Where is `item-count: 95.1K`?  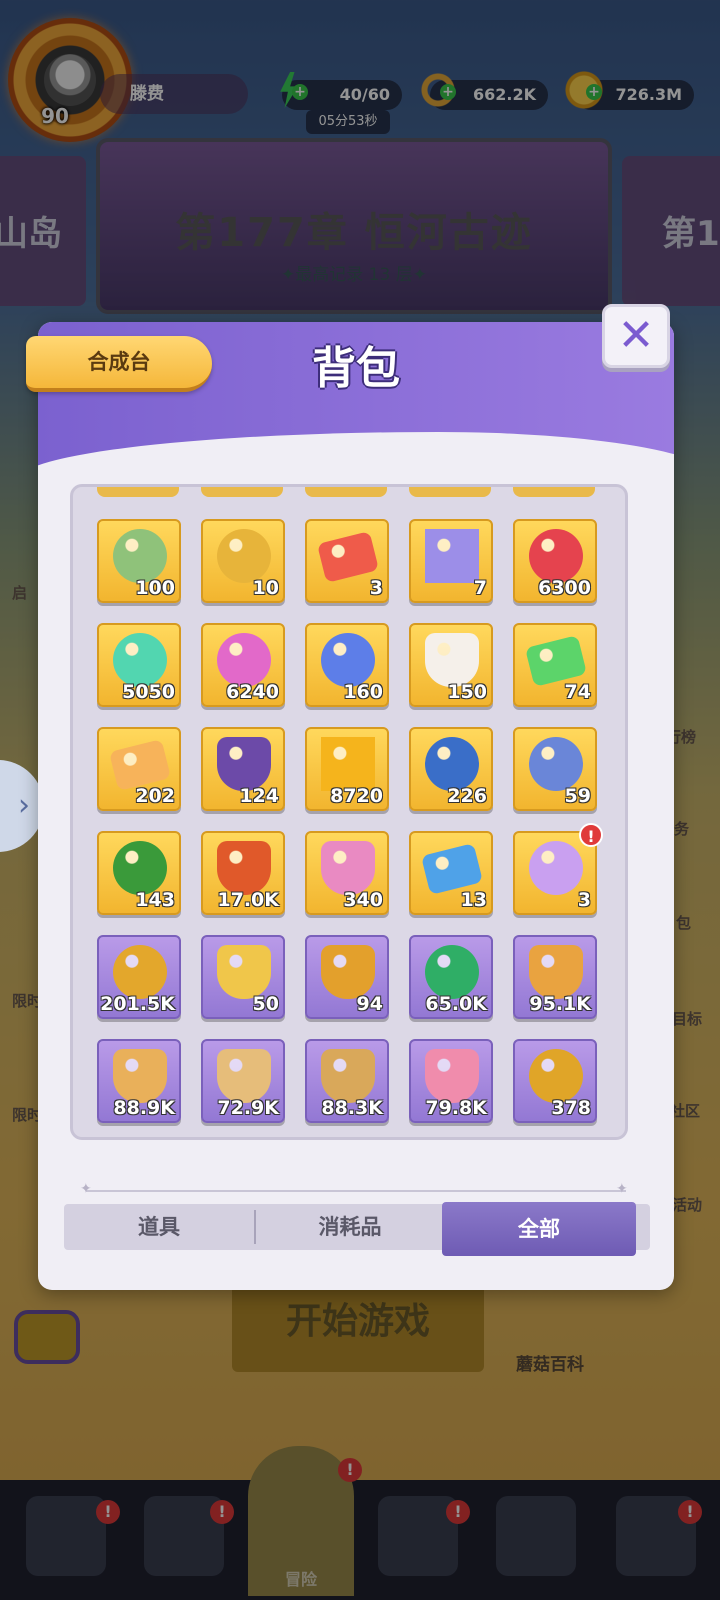
item-count: 95.1K is located at coordinates (560, 1004).